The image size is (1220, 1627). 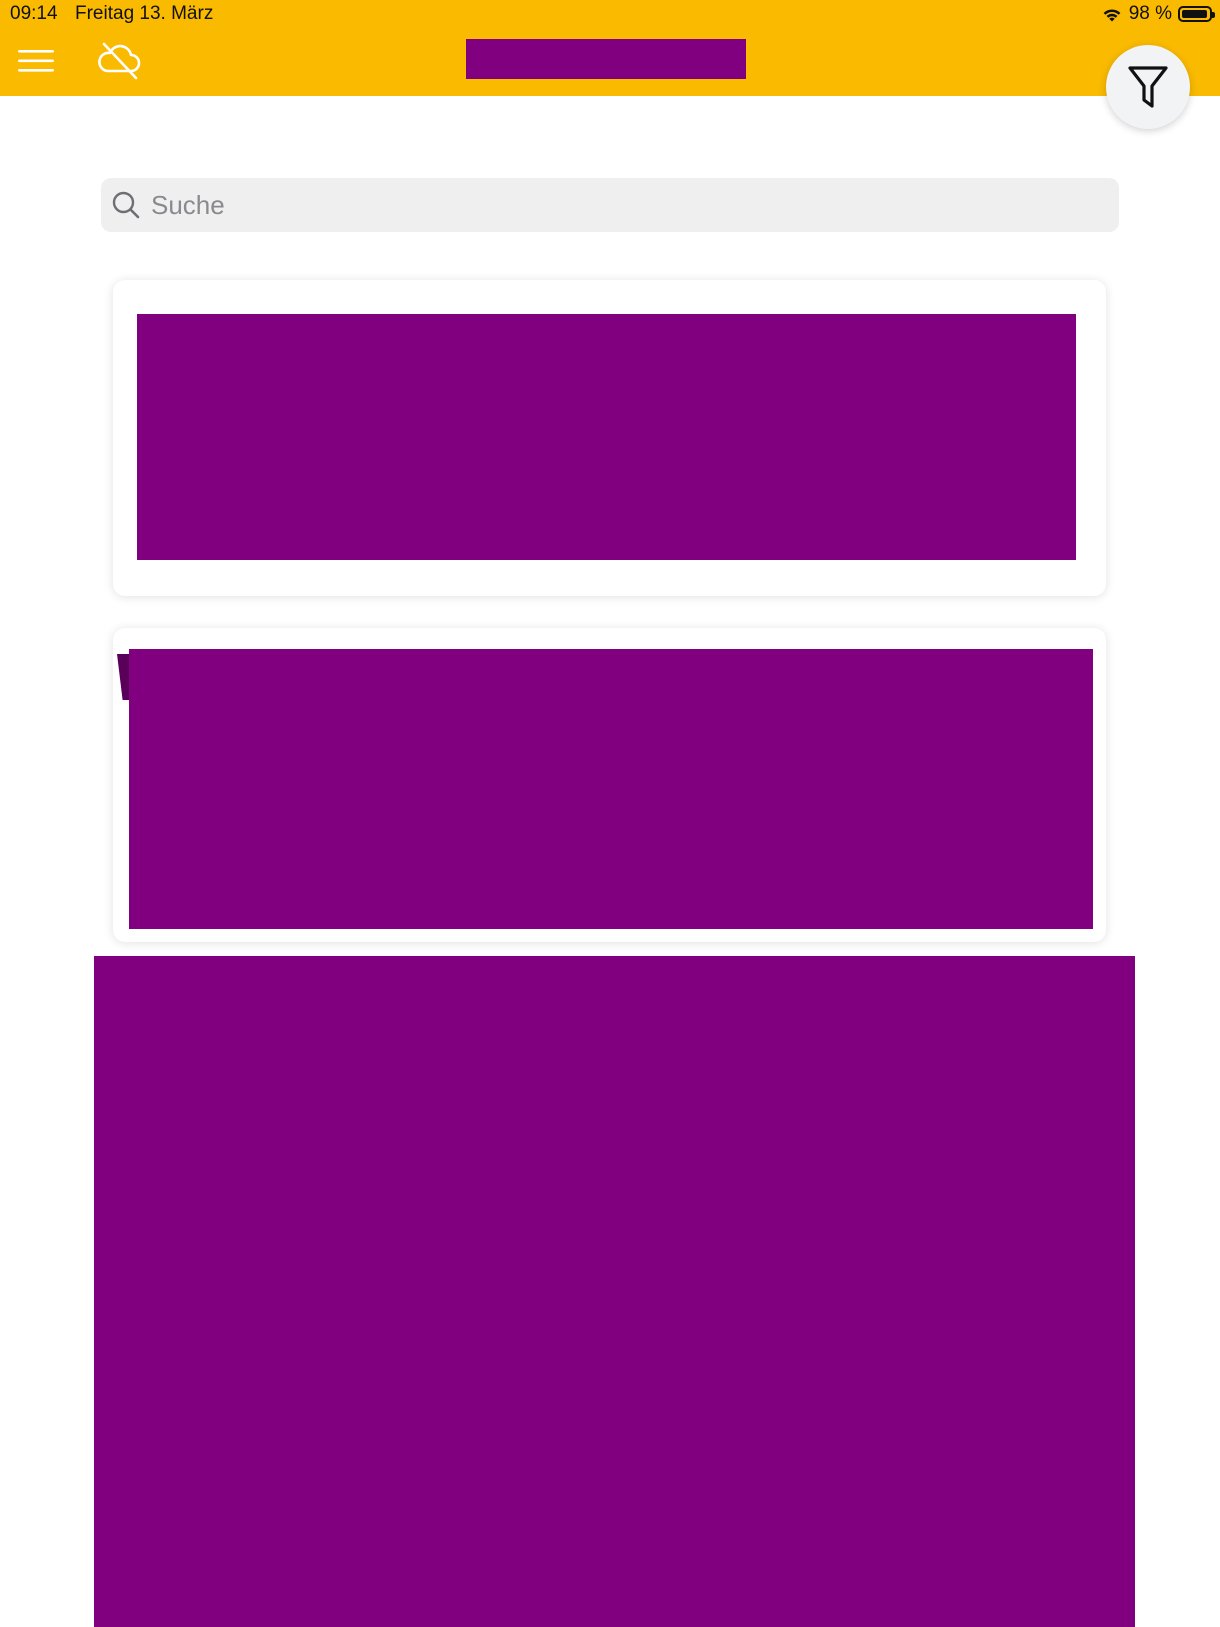 I want to click on filter-button, so click(x=1148, y=87).